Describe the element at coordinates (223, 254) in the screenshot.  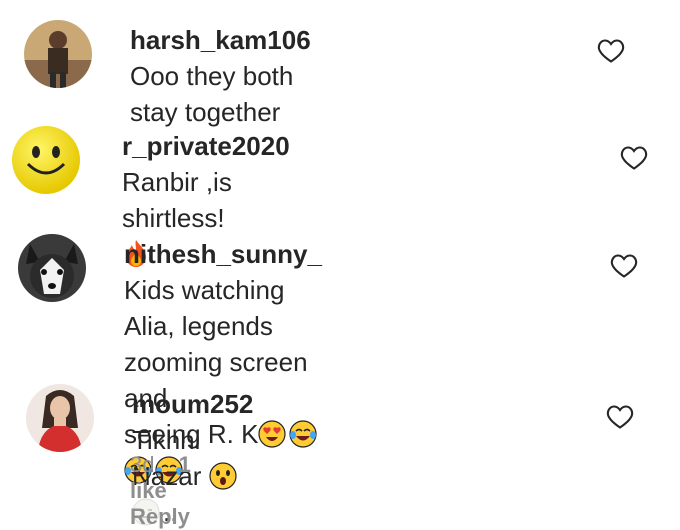
I see `comment-username: nithesh_sunny_` at that location.